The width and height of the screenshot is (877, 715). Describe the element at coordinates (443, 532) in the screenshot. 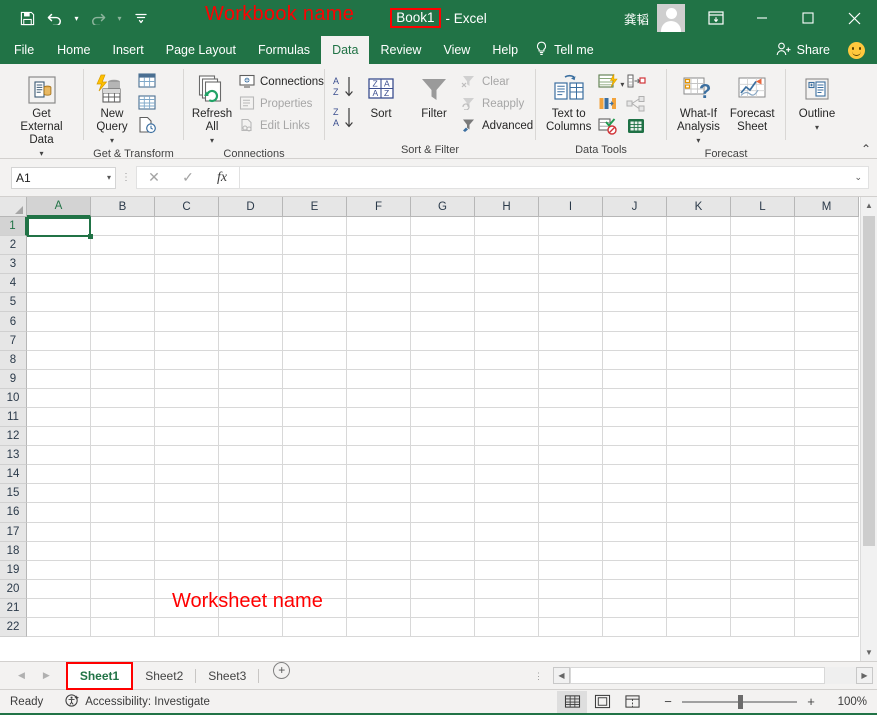

I see `cell-G17` at that location.